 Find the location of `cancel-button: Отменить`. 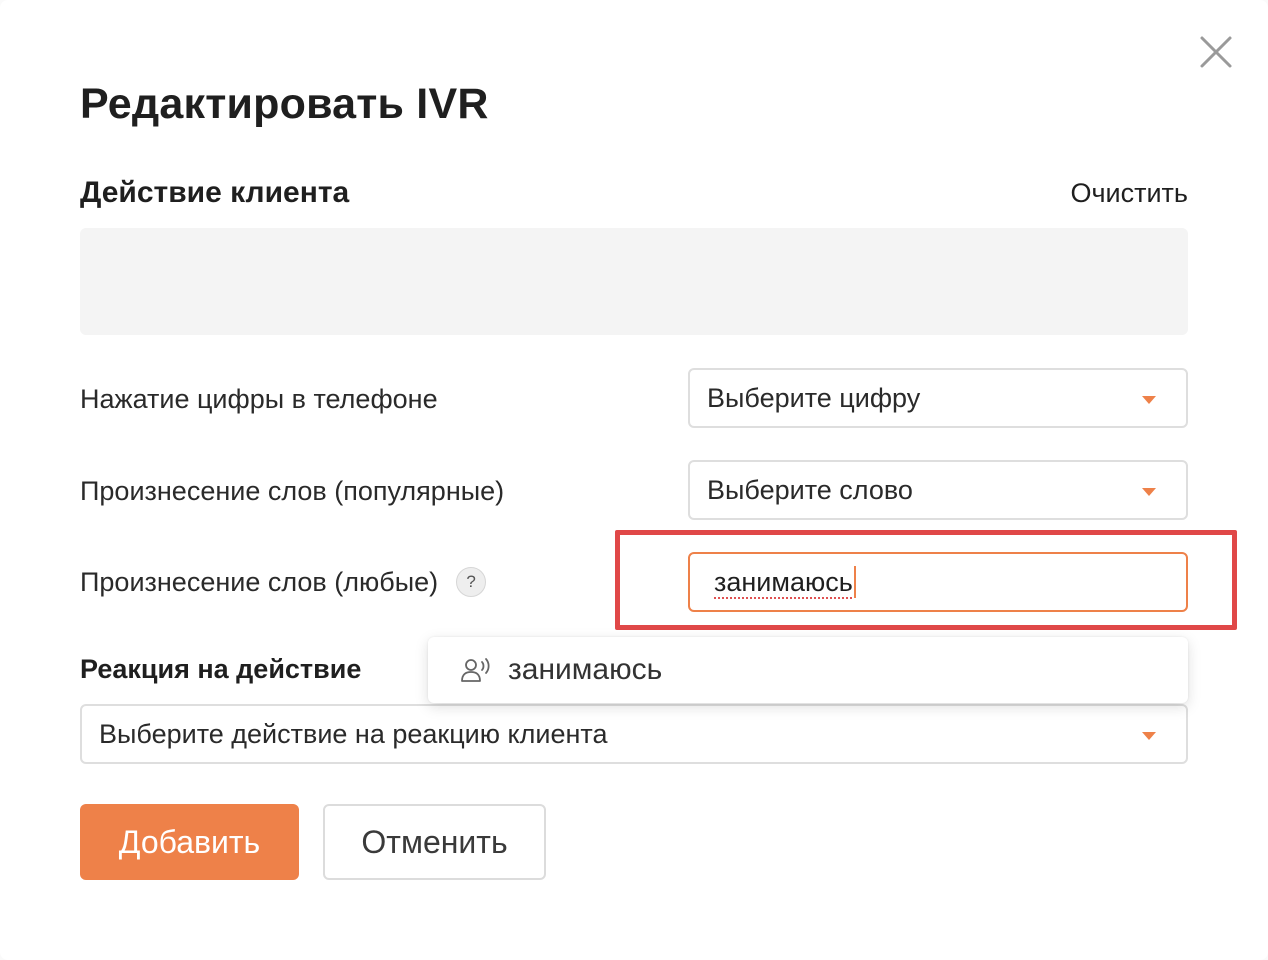

cancel-button: Отменить is located at coordinates (434, 842).